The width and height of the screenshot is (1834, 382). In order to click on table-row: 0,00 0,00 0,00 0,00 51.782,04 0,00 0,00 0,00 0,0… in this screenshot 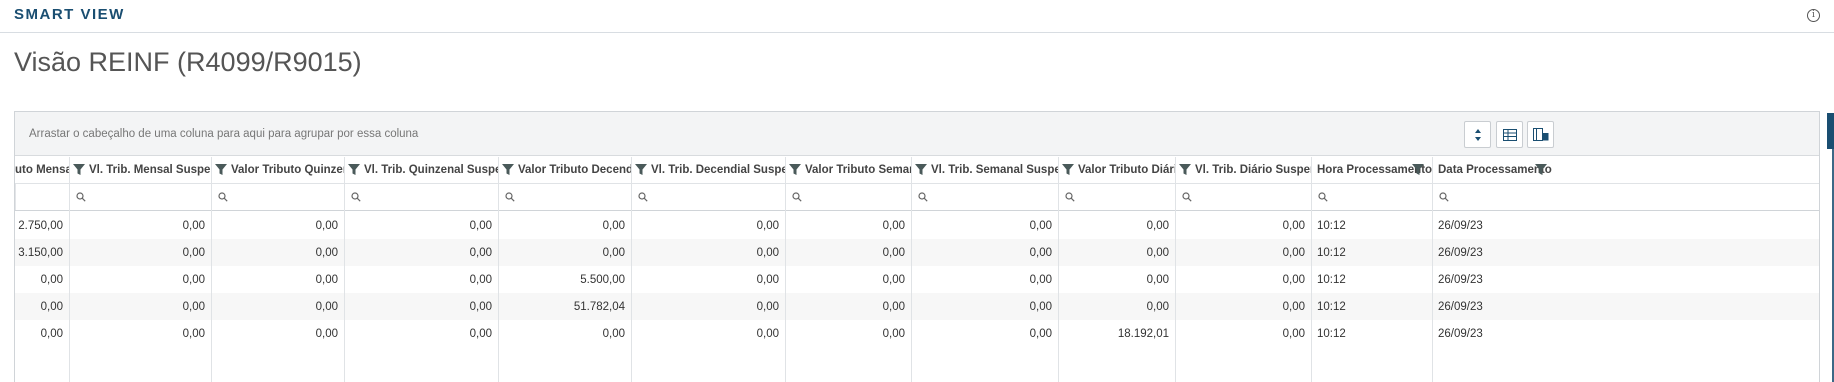, I will do `click(917, 306)`.